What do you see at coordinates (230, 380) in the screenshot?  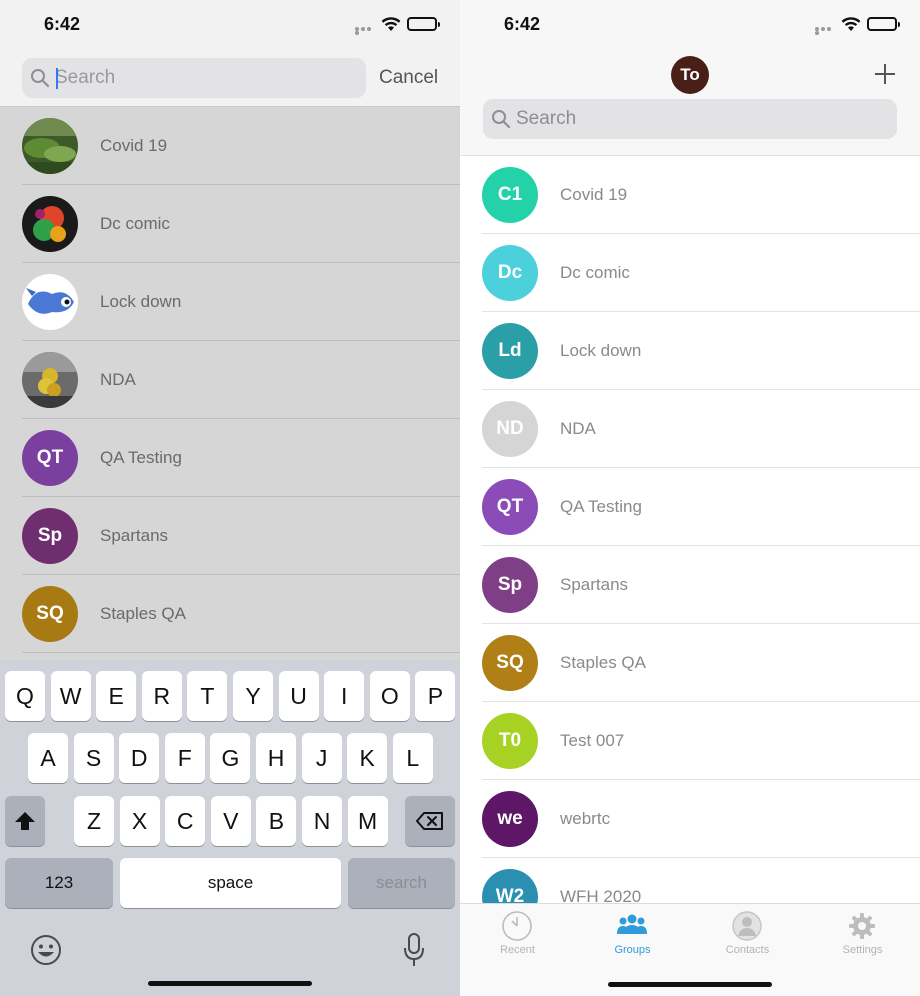 I see `group-row: NDA` at bounding box center [230, 380].